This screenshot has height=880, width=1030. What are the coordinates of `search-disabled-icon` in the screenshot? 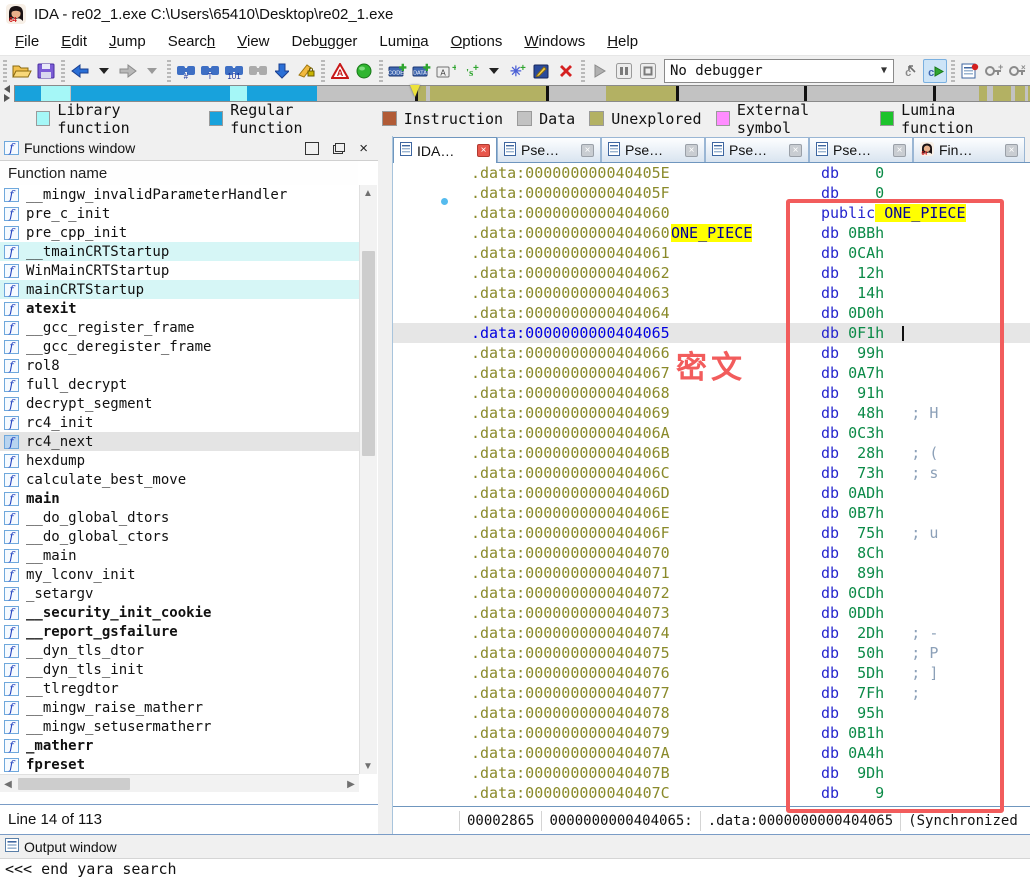 It's located at (258, 71).